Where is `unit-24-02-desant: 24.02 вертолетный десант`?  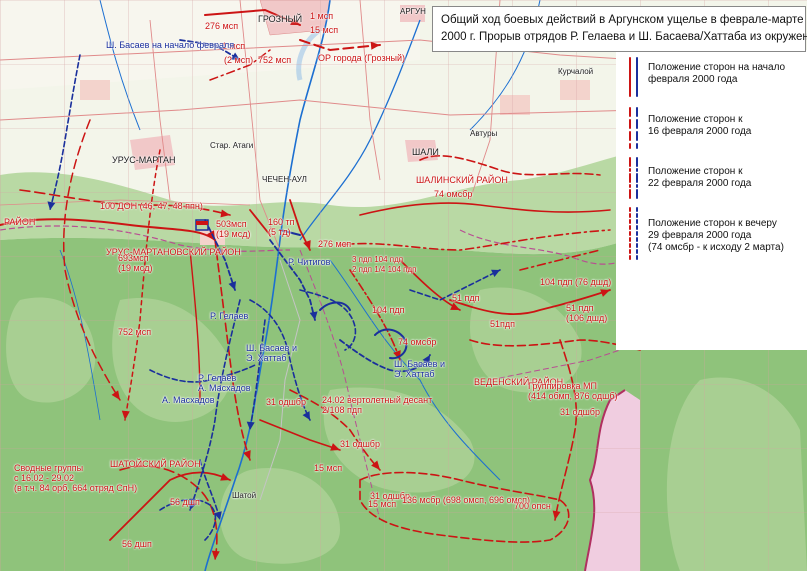
unit-24-02-desant: 24.02 вертолетный десант is located at coordinates (377, 400).